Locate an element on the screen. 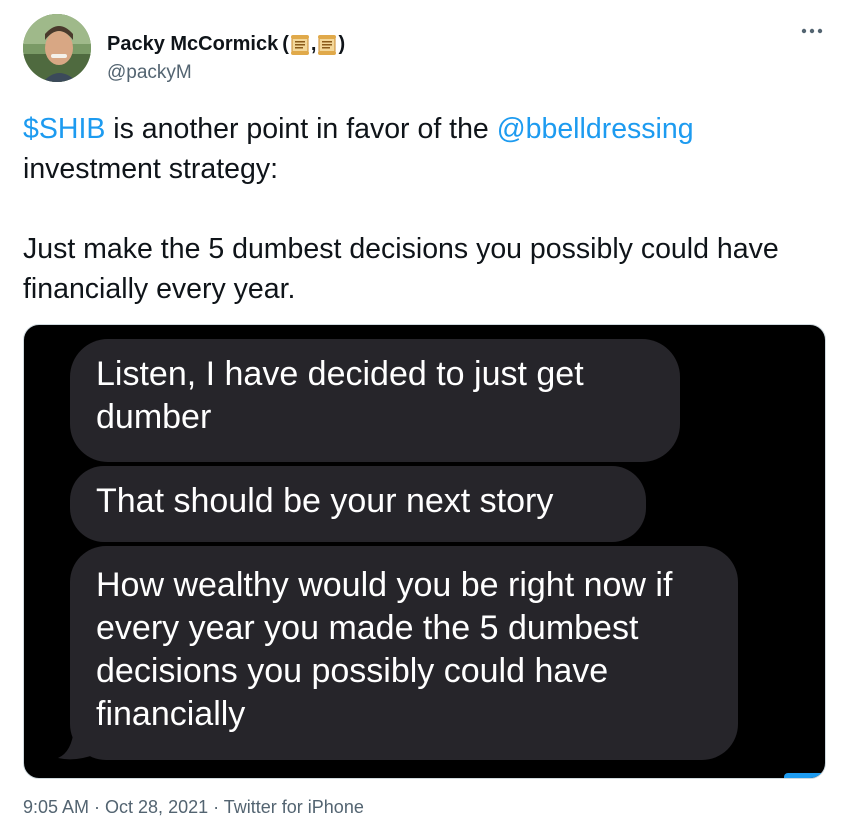  tweet-header: Packy McCormick ( ,) @packyM is located at coordinates (426, 50).